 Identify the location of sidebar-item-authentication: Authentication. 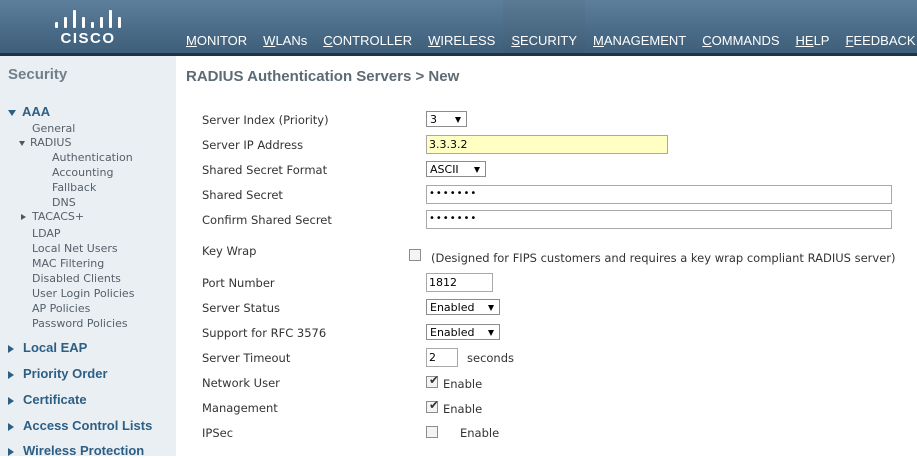
(92, 157).